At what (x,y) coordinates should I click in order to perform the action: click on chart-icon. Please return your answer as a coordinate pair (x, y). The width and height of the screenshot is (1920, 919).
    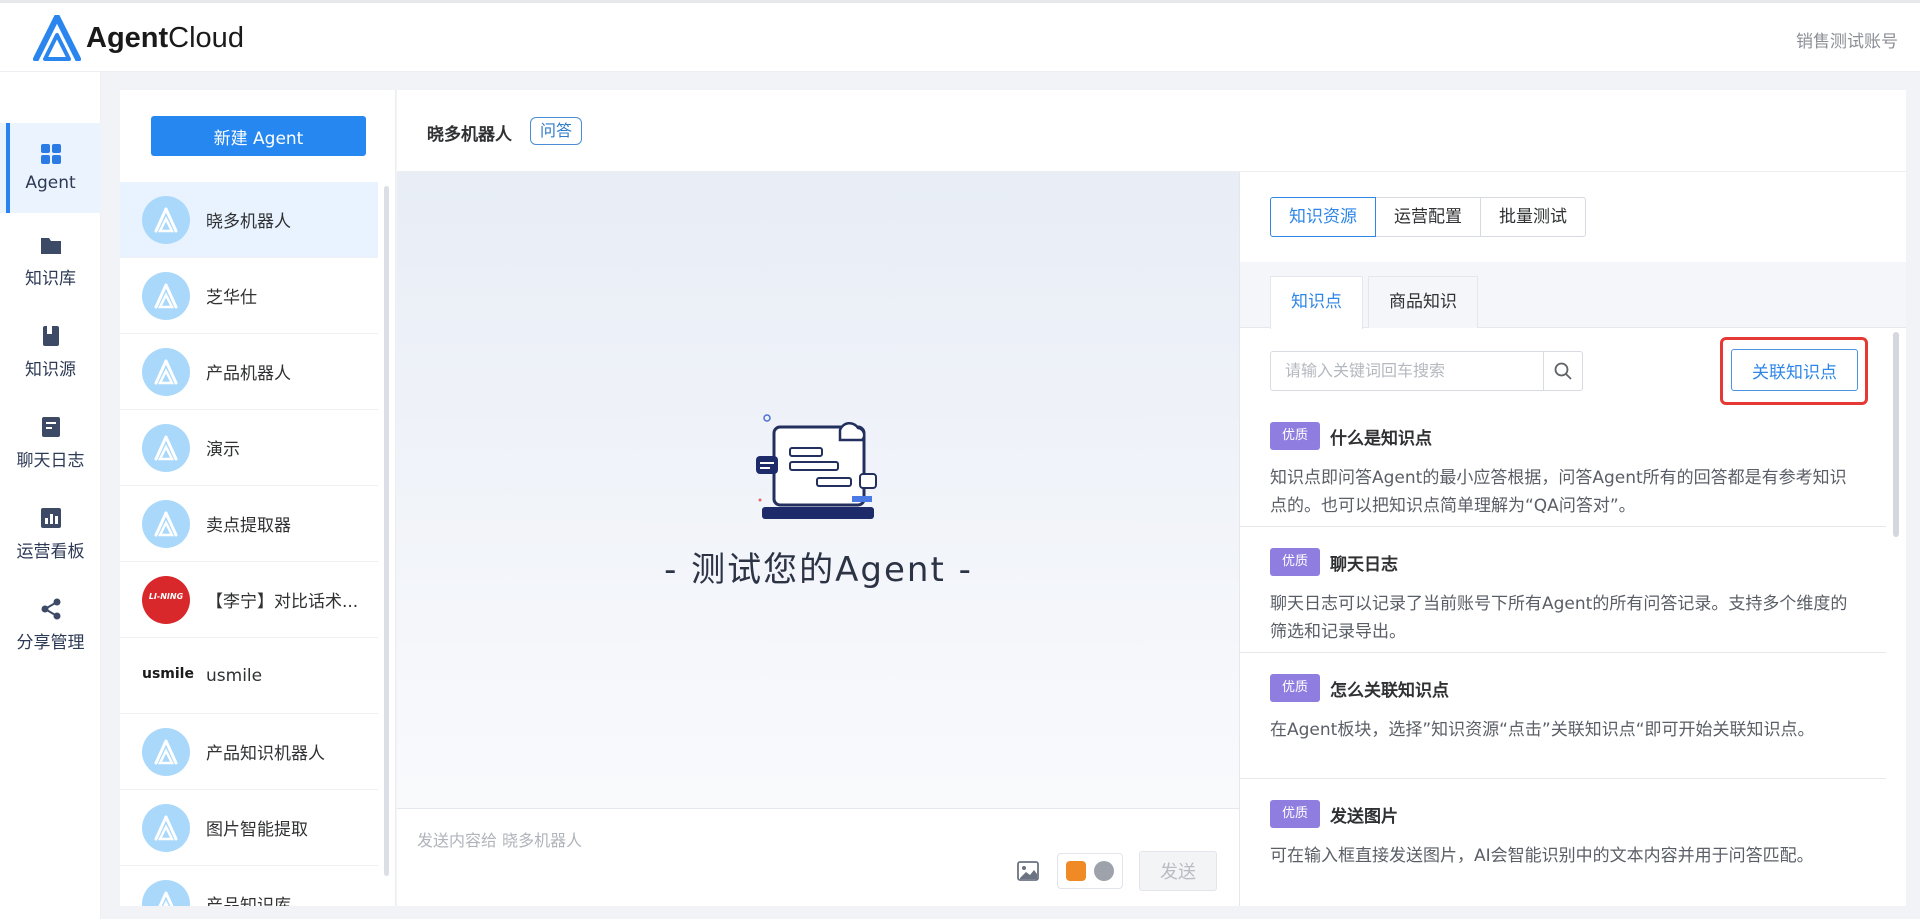
    Looking at the image, I should click on (51, 518).